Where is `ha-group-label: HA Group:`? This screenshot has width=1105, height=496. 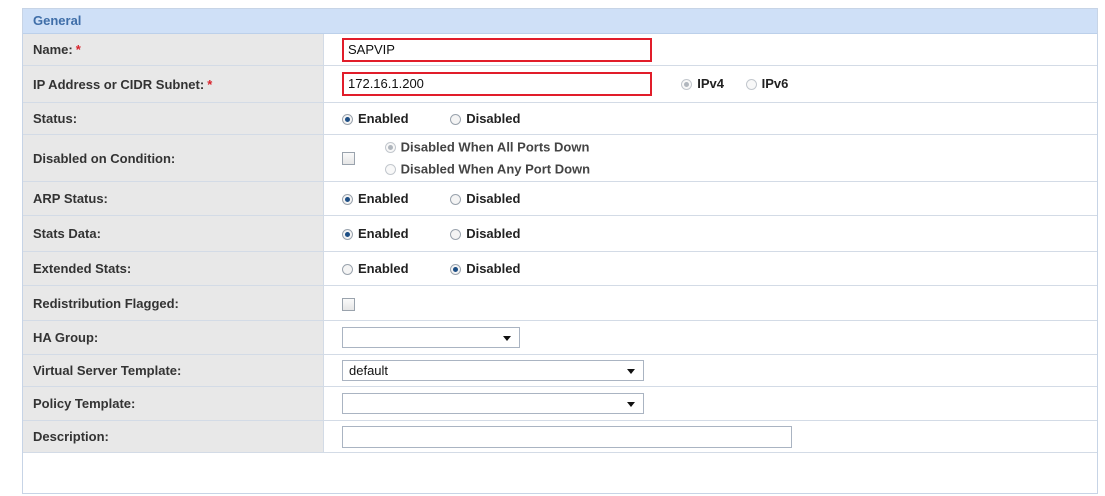 ha-group-label: HA Group: is located at coordinates (173, 337).